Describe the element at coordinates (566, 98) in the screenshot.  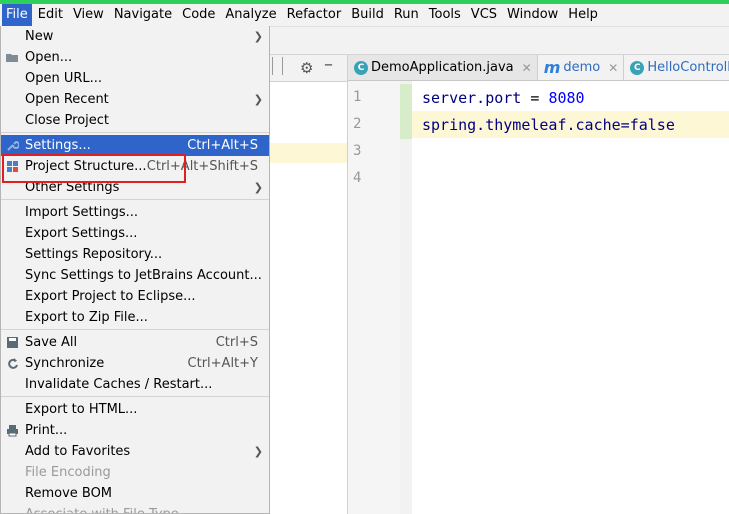
I see `property-value: 8080` at that location.